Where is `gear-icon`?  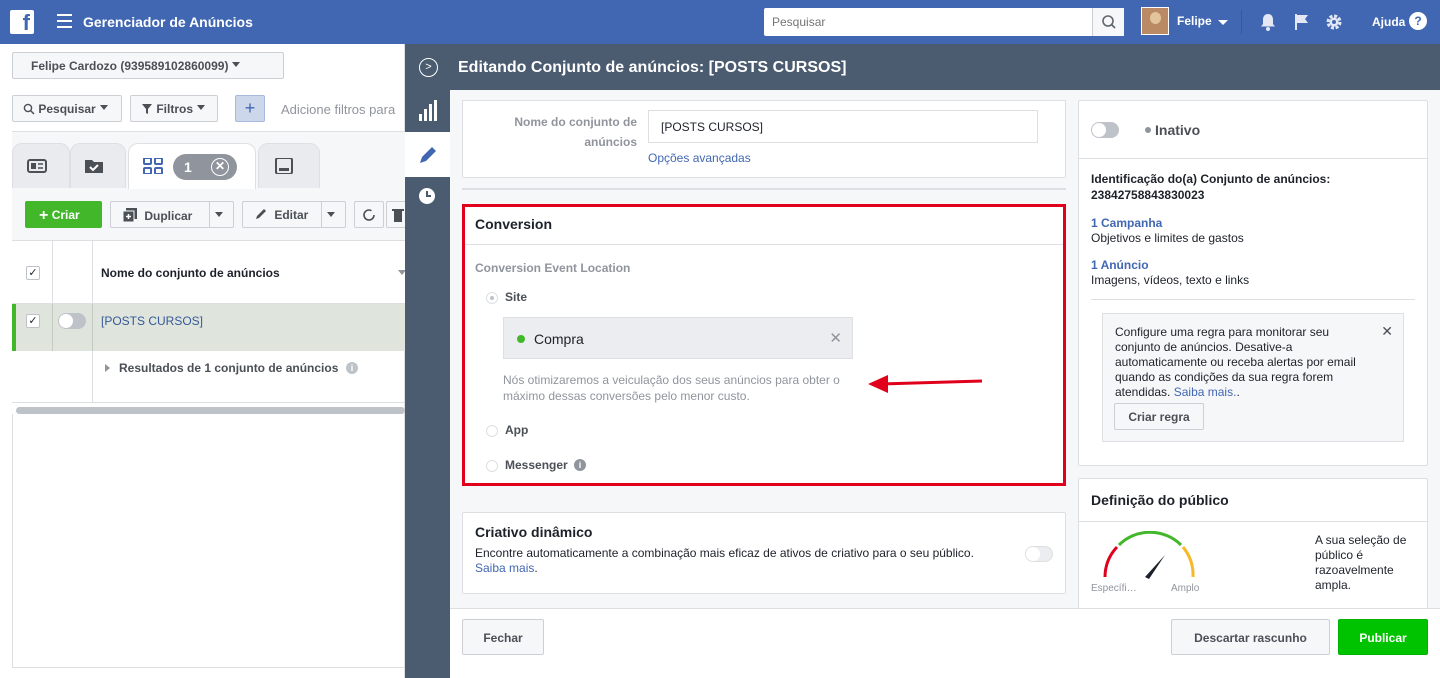 gear-icon is located at coordinates (1334, 22).